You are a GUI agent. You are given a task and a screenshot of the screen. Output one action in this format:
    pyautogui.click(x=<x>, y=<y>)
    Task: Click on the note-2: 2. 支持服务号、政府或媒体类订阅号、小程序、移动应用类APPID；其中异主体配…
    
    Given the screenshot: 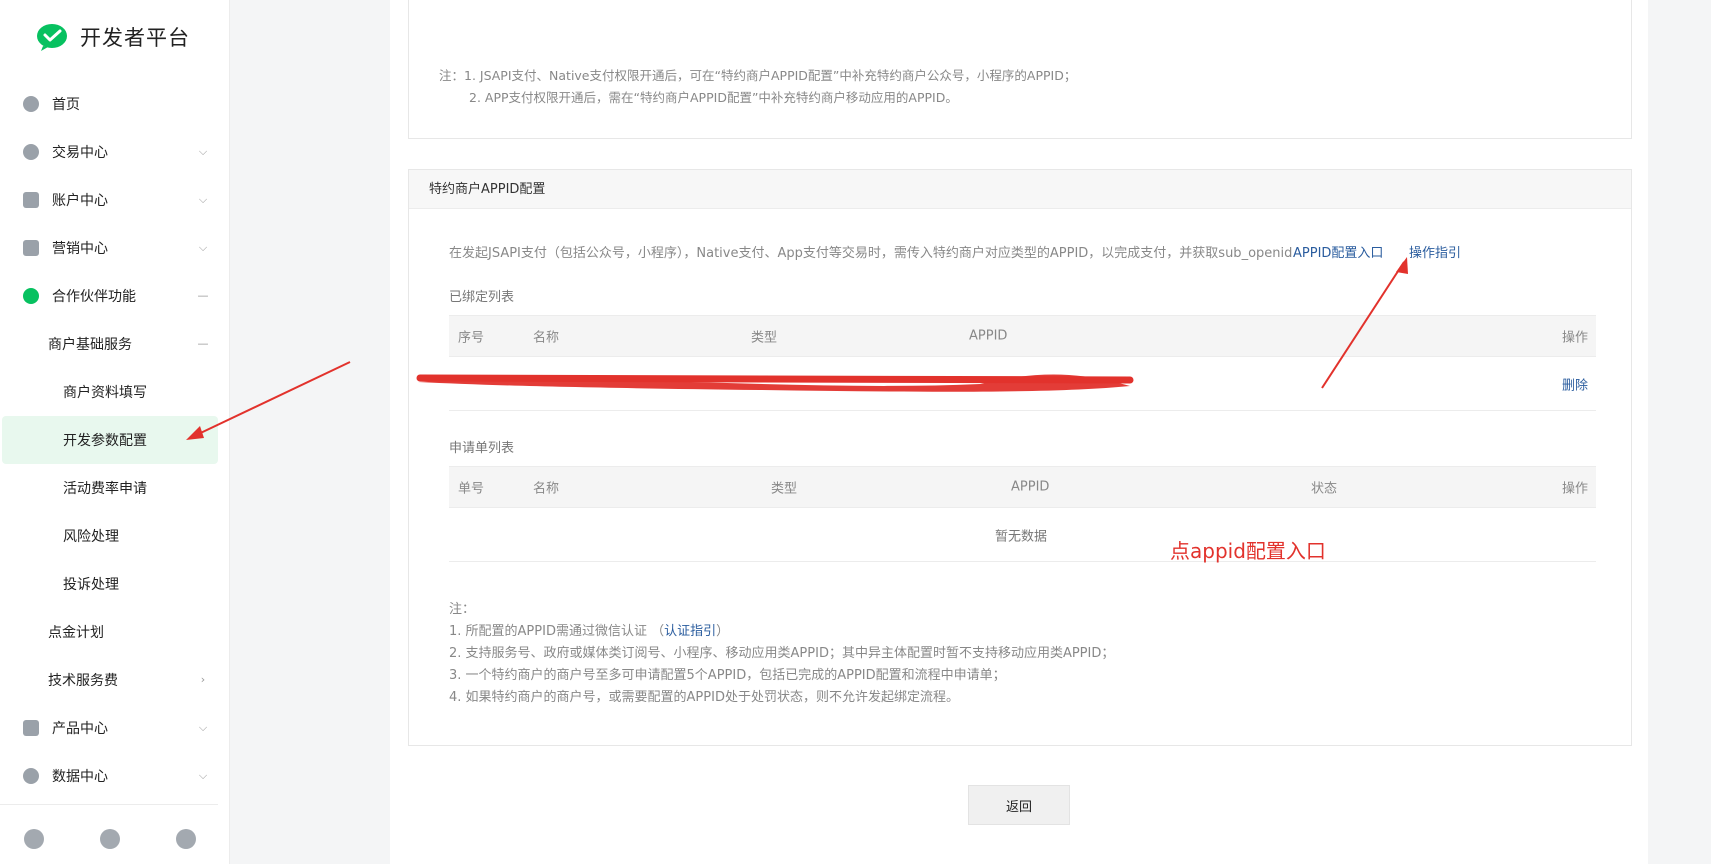 What is the action you would take?
    pyautogui.click(x=782, y=653)
    